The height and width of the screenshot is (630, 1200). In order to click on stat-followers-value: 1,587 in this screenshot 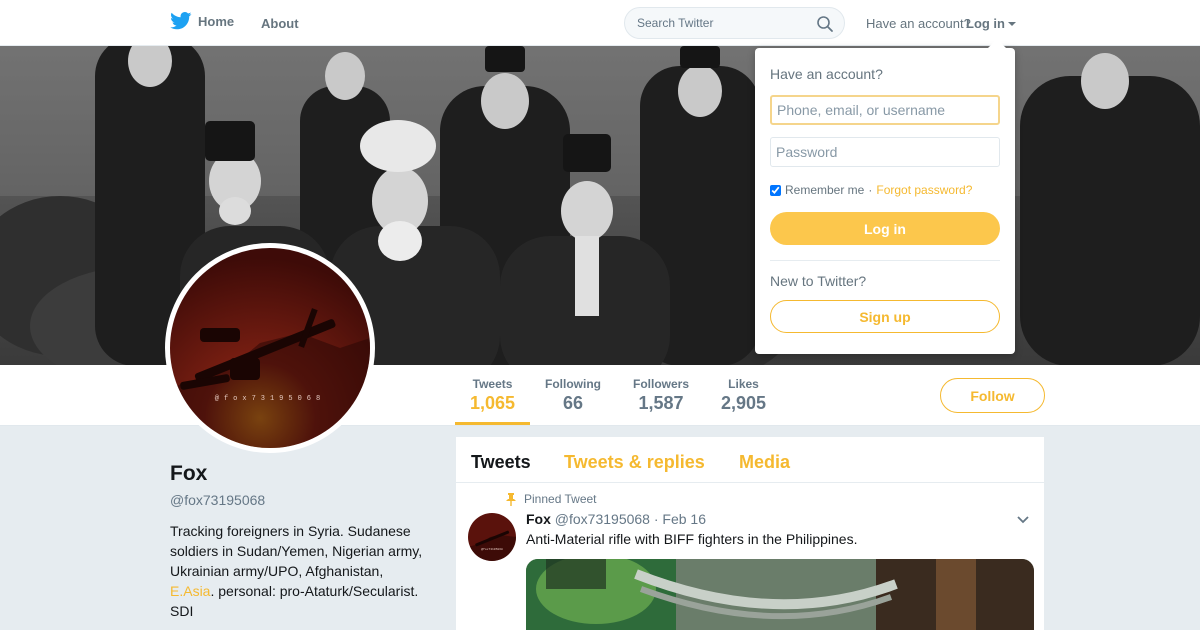, I will do `click(661, 403)`.